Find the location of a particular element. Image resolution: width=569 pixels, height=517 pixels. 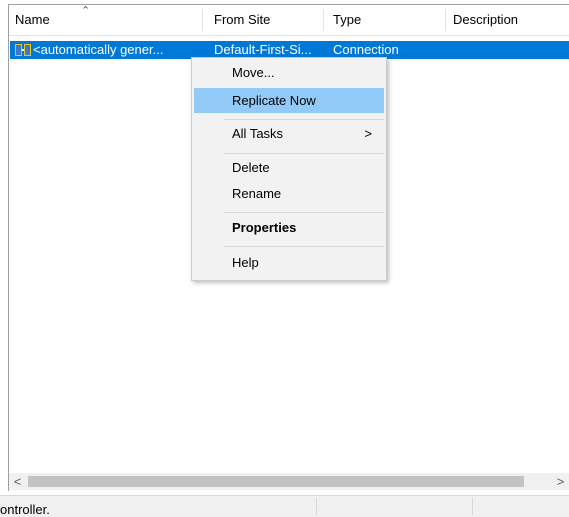

column-header-name: Name is located at coordinates (105, 20).